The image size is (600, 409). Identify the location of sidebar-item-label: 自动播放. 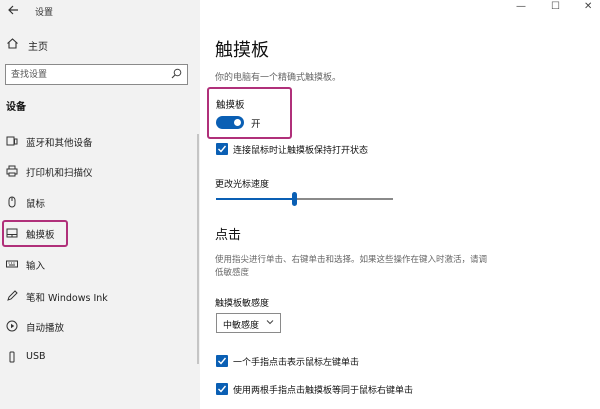
(45, 328).